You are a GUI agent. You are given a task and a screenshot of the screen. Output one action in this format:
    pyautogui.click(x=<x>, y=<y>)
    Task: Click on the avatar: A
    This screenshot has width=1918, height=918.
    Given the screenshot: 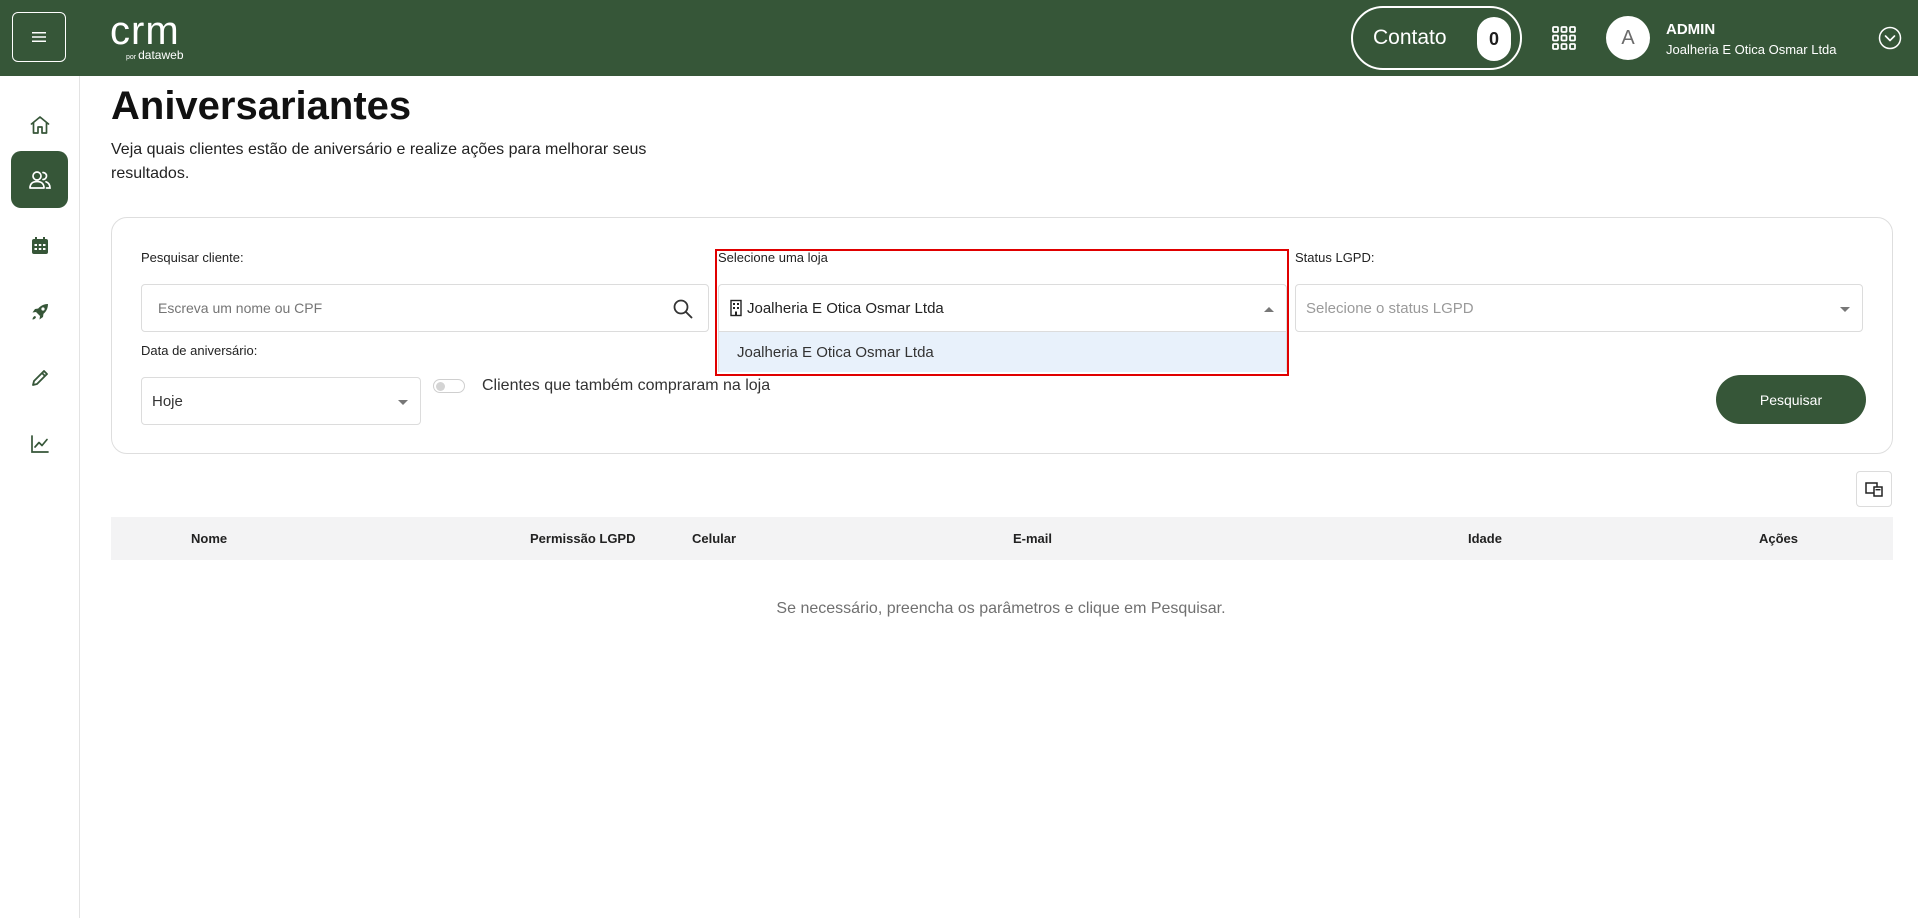 What is the action you would take?
    pyautogui.click(x=1628, y=38)
    